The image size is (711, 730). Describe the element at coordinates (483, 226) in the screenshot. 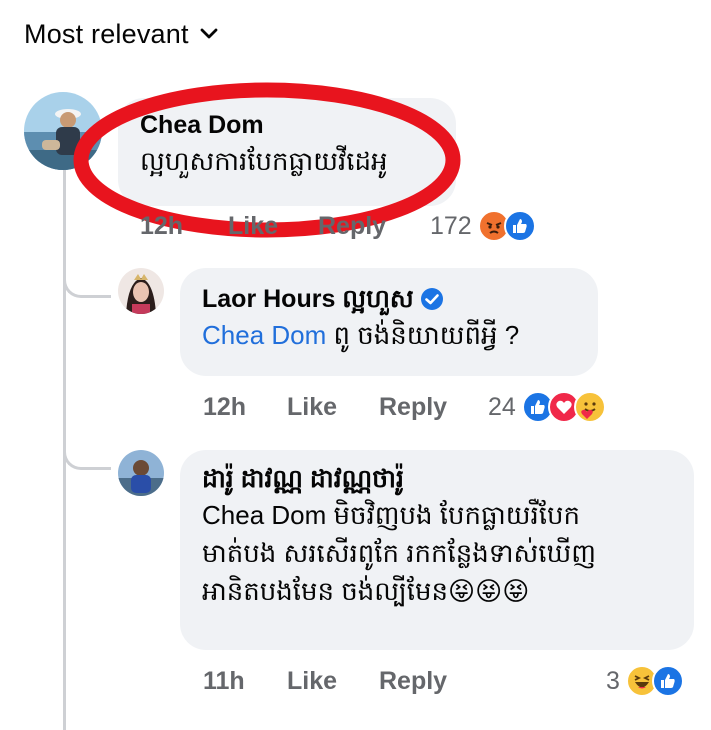

I see `reaction-summary: 172` at that location.